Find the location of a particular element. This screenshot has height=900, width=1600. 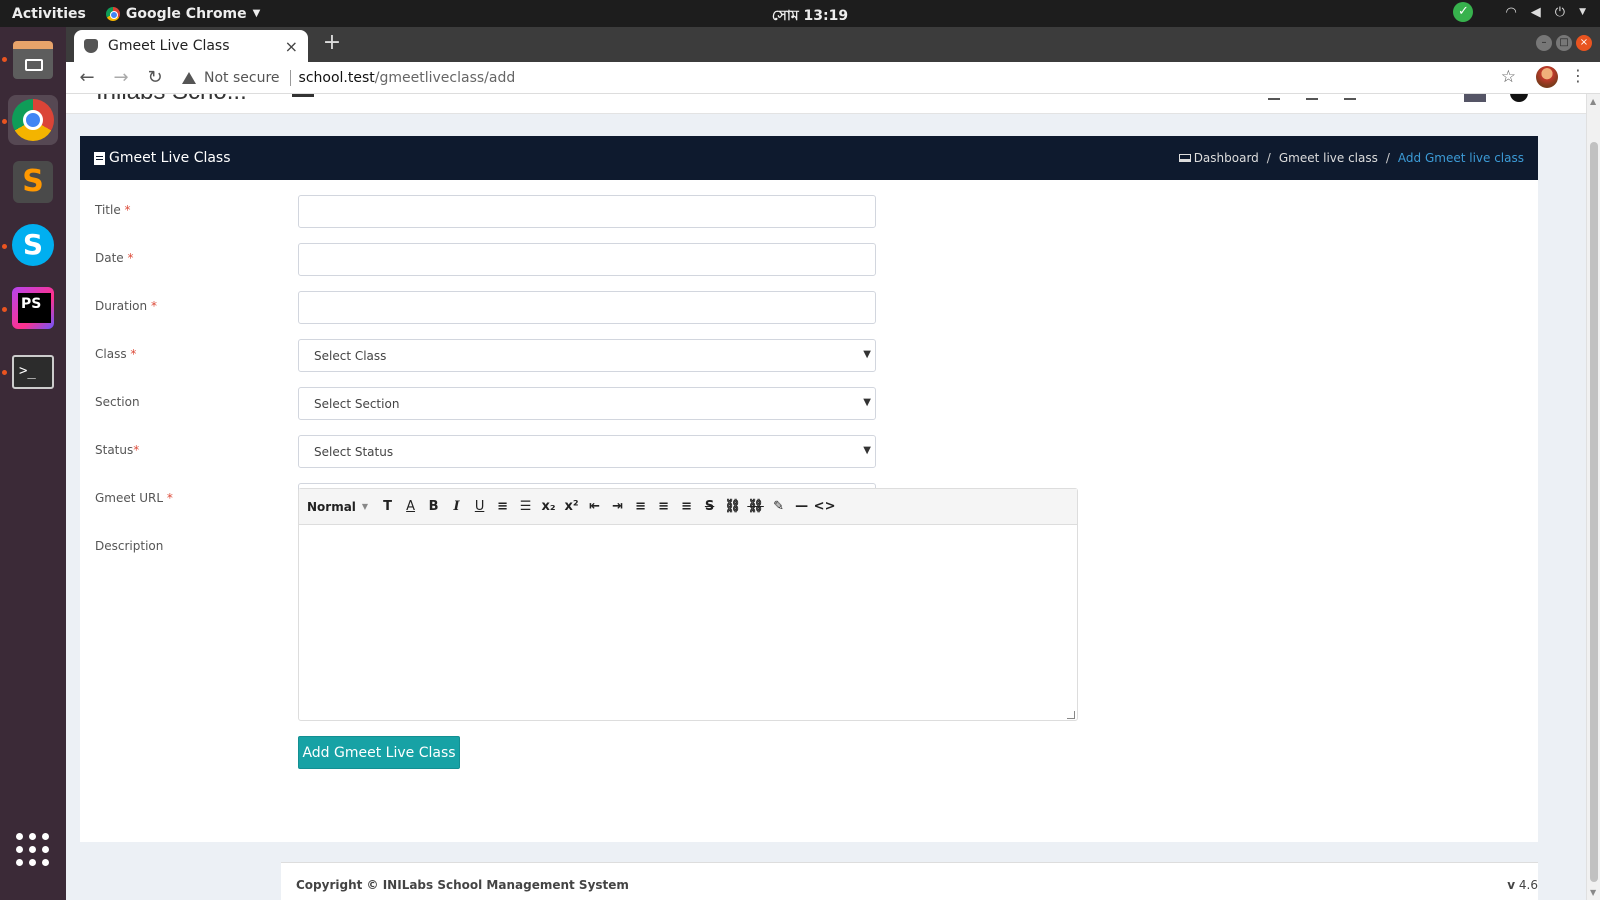

add-gmeet-live-class-button: Add Gmeet Live Class is located at coordinates (379, 752).